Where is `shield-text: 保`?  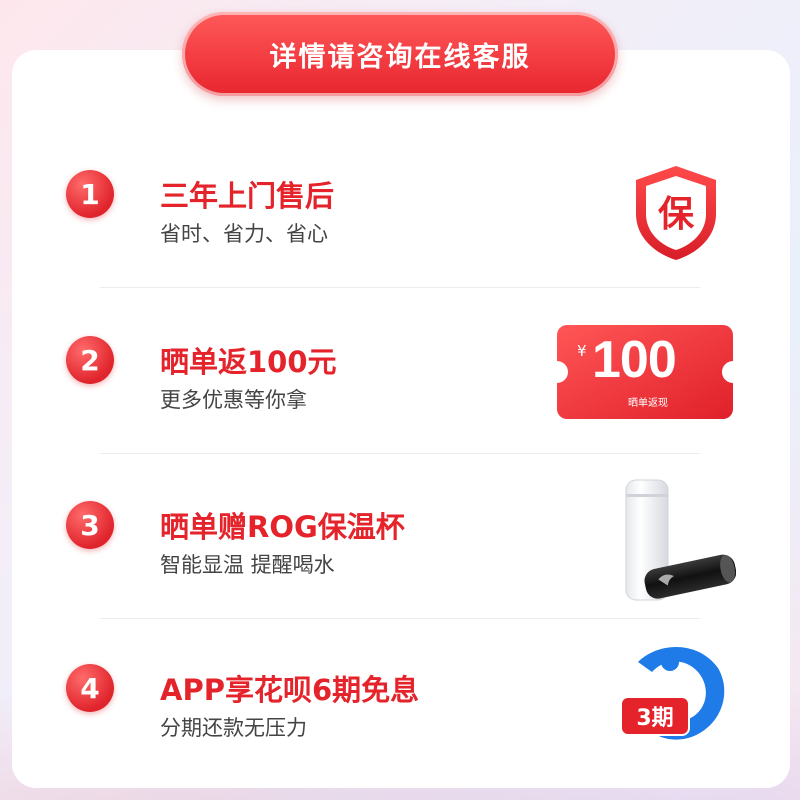
shield-text: 保 is located at coordinates (676, 214).